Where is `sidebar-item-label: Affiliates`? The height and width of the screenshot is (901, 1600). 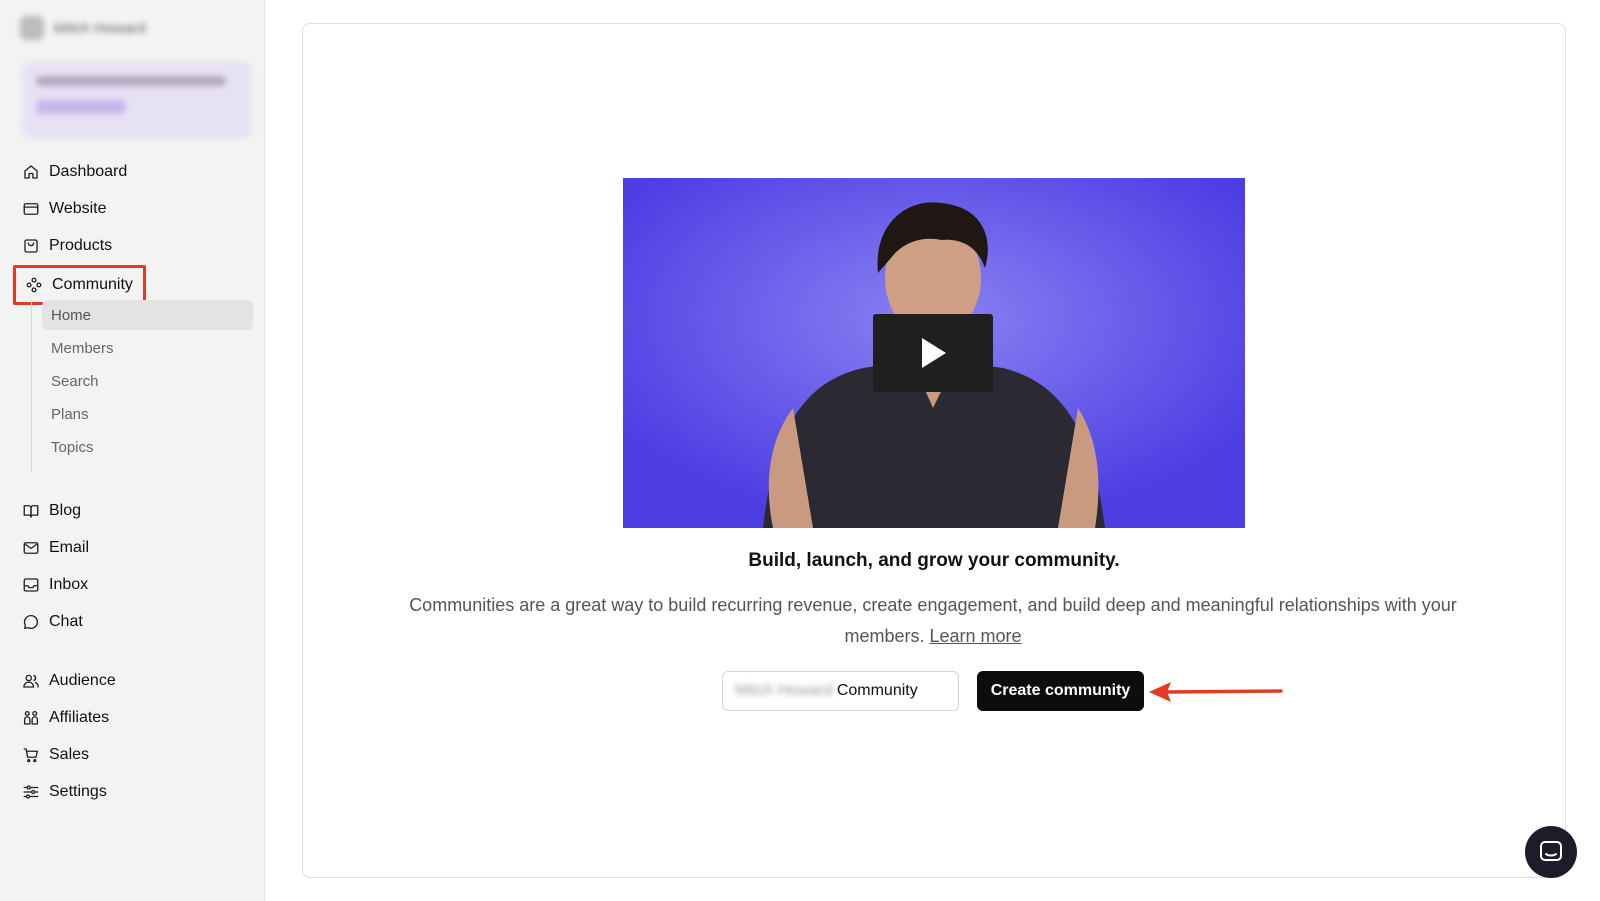 sidebar-item-label: Affiliates is located at coordinates (79, 717).